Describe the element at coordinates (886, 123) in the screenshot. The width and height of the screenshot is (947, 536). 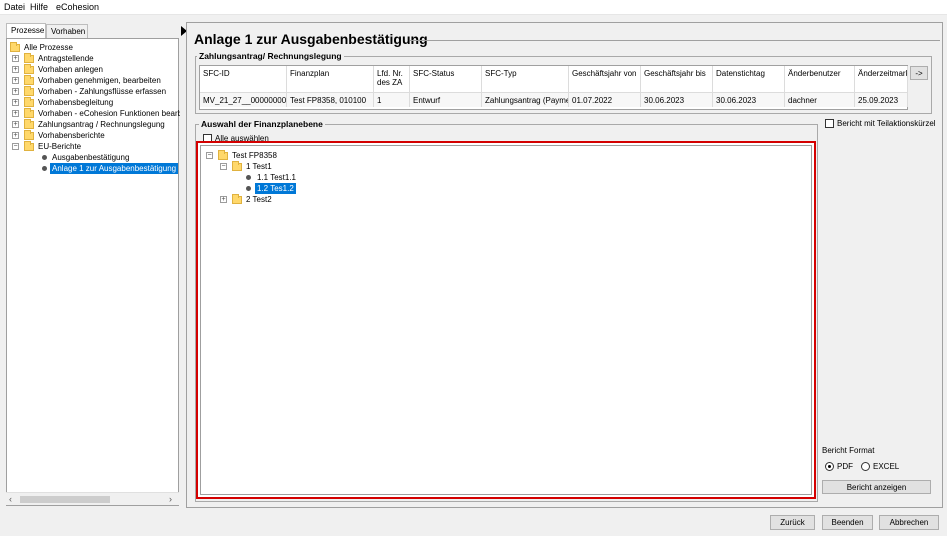
I see `teilaktion-label: Bericht mit Teilaktionskürzel` at that location.